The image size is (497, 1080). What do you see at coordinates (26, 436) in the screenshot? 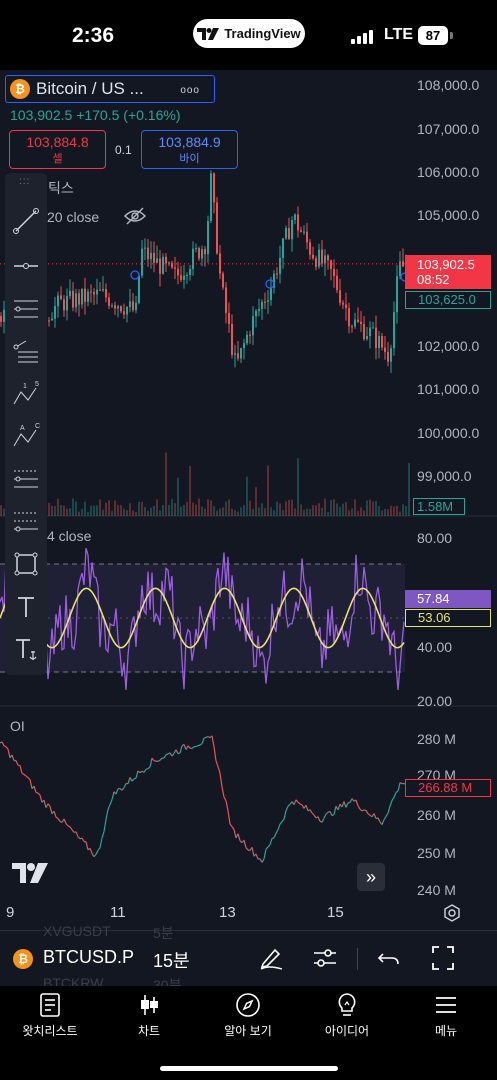
I see `abc-pattern-tool-icon: AC` at bounding box center [26, 436].